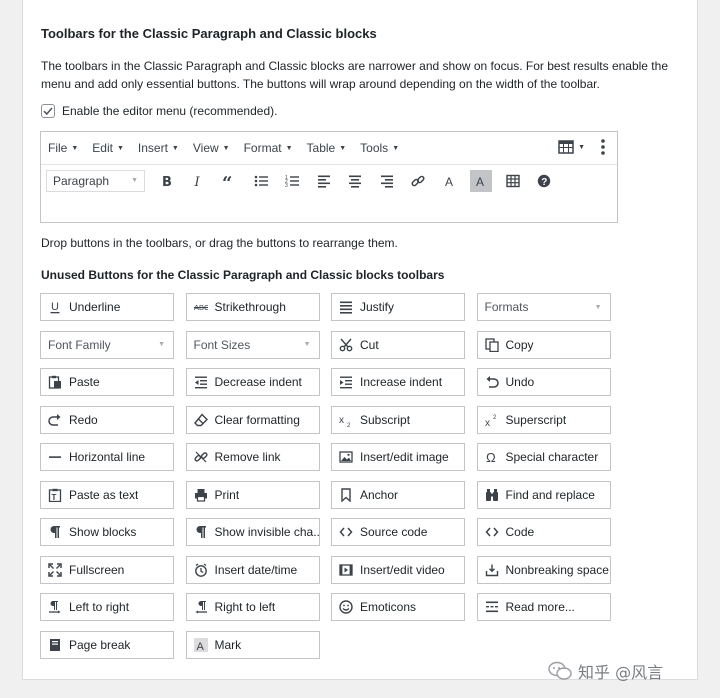  Describe the element at coordinates (256, 569) in the screenshot. I see `button-label: Insert date/time` at that location.